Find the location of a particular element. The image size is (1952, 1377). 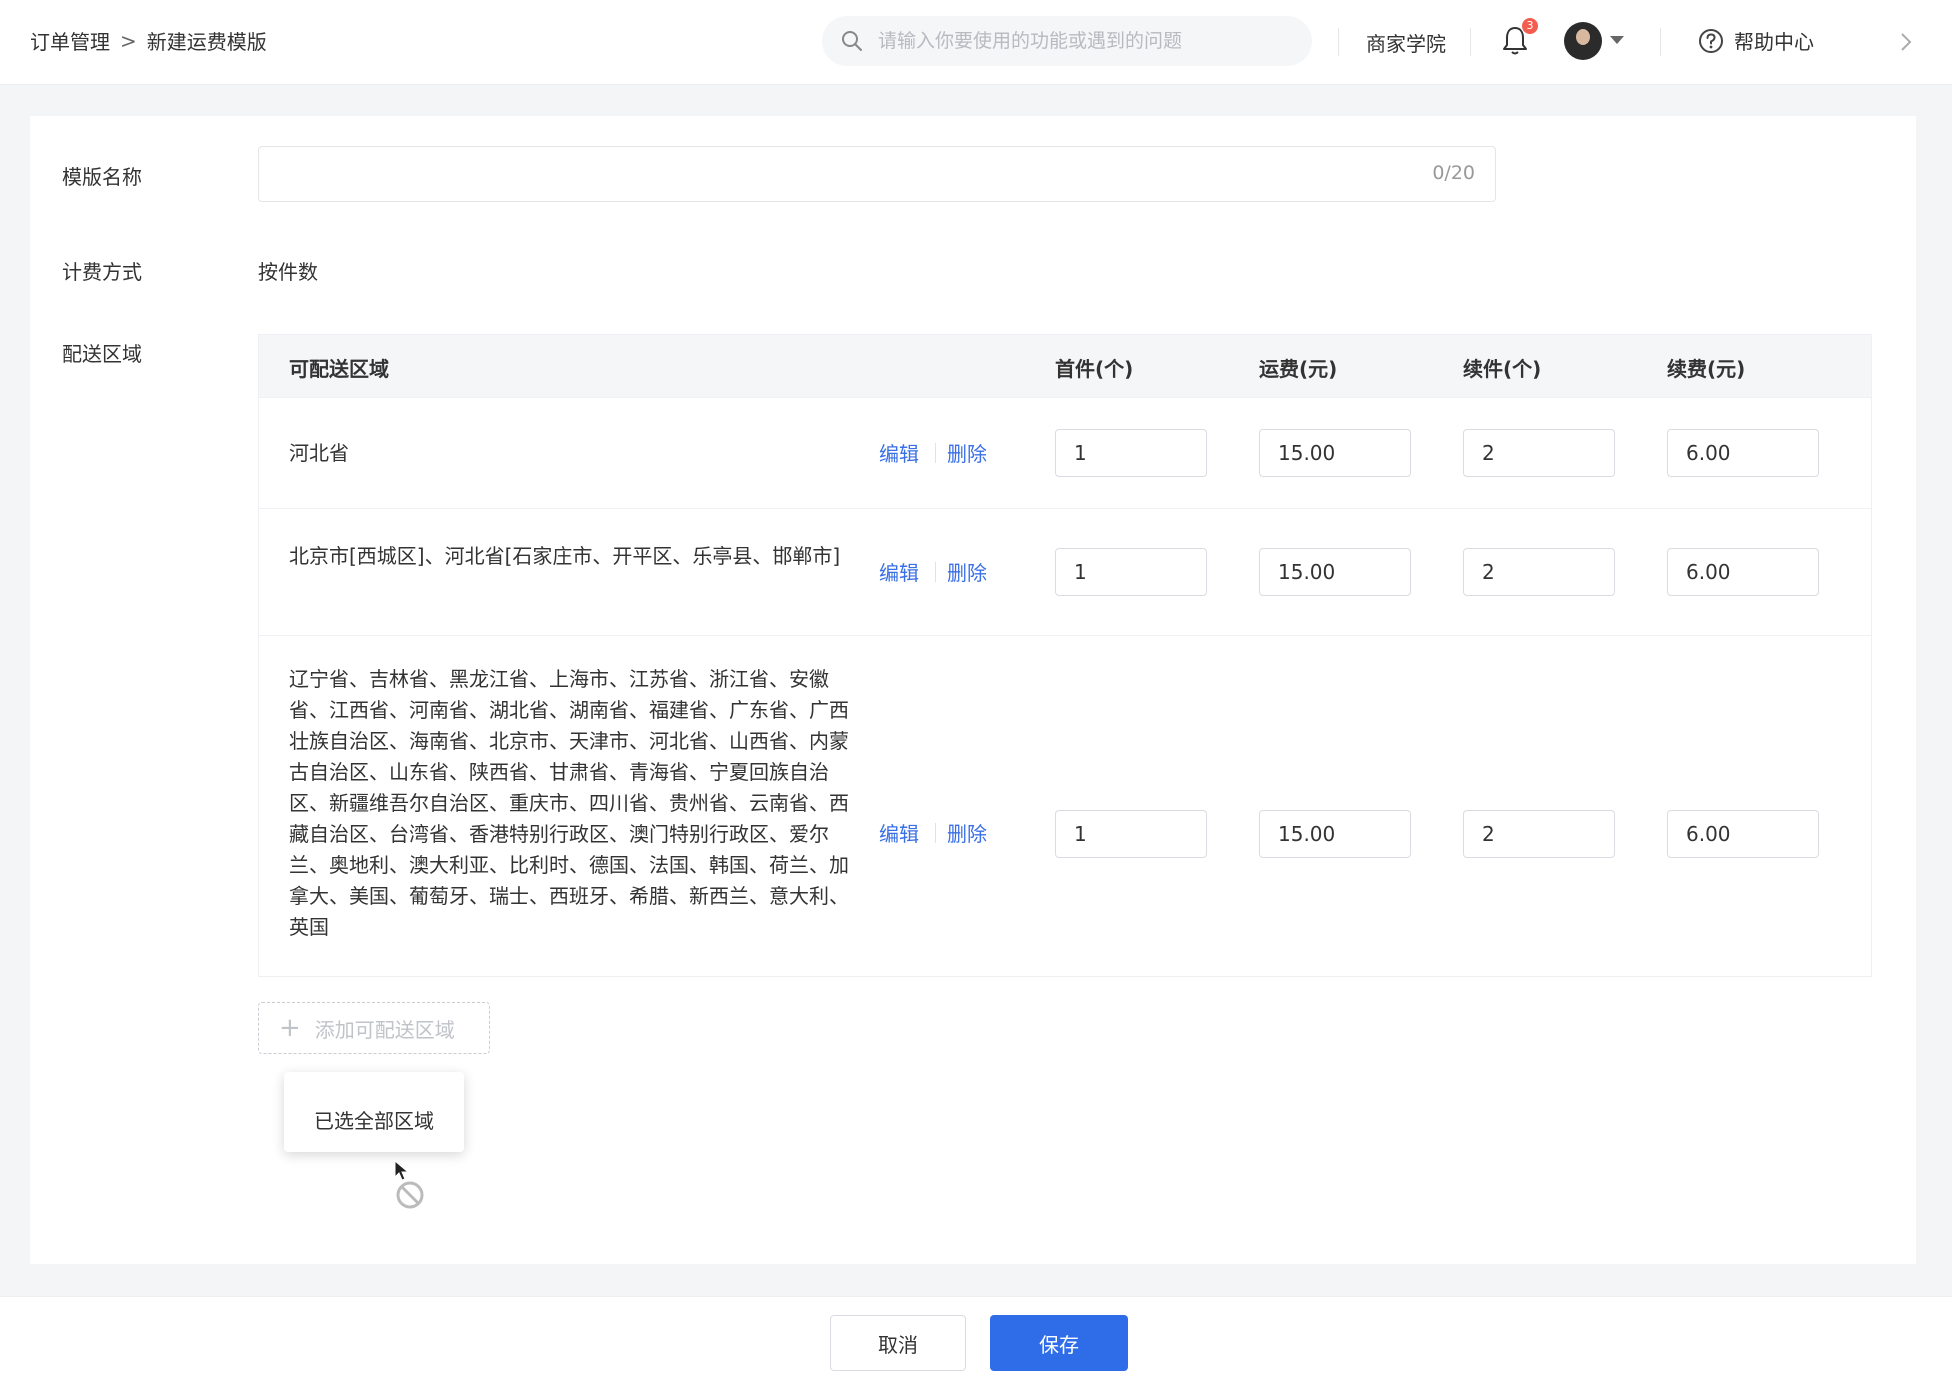

template-name-label: 模版名称 is located at coordinates (102, 177).